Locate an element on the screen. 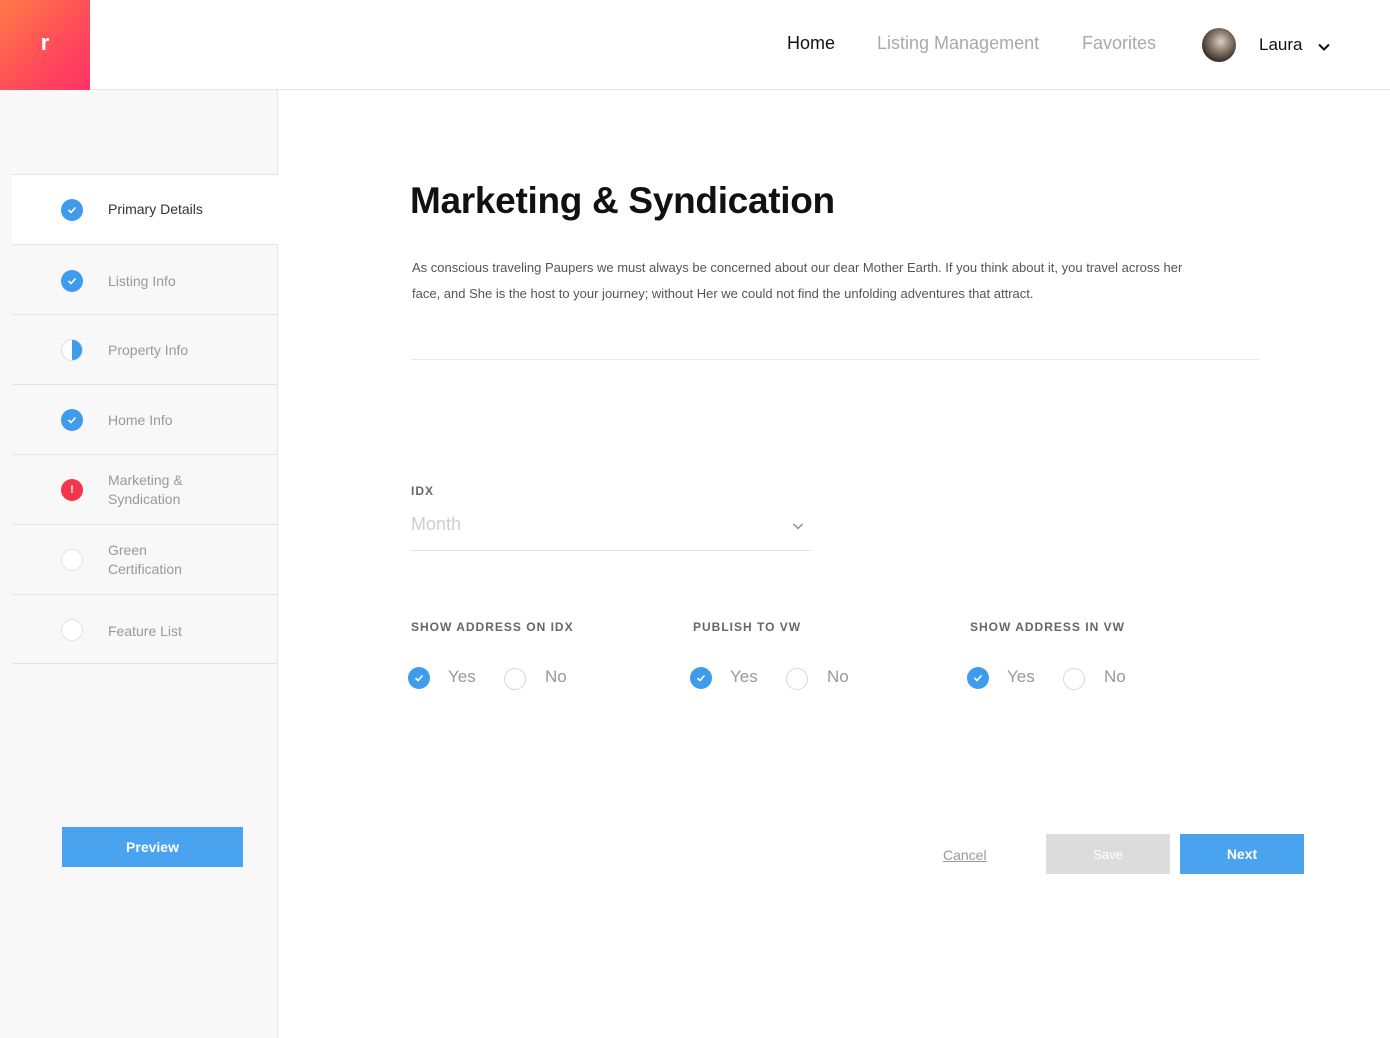 Image resolution: width=1390 pixels, height=1038 pixels. show-address-idx-label: SHOW ADDRESS ON IDX is located at coordinates (492, 627).